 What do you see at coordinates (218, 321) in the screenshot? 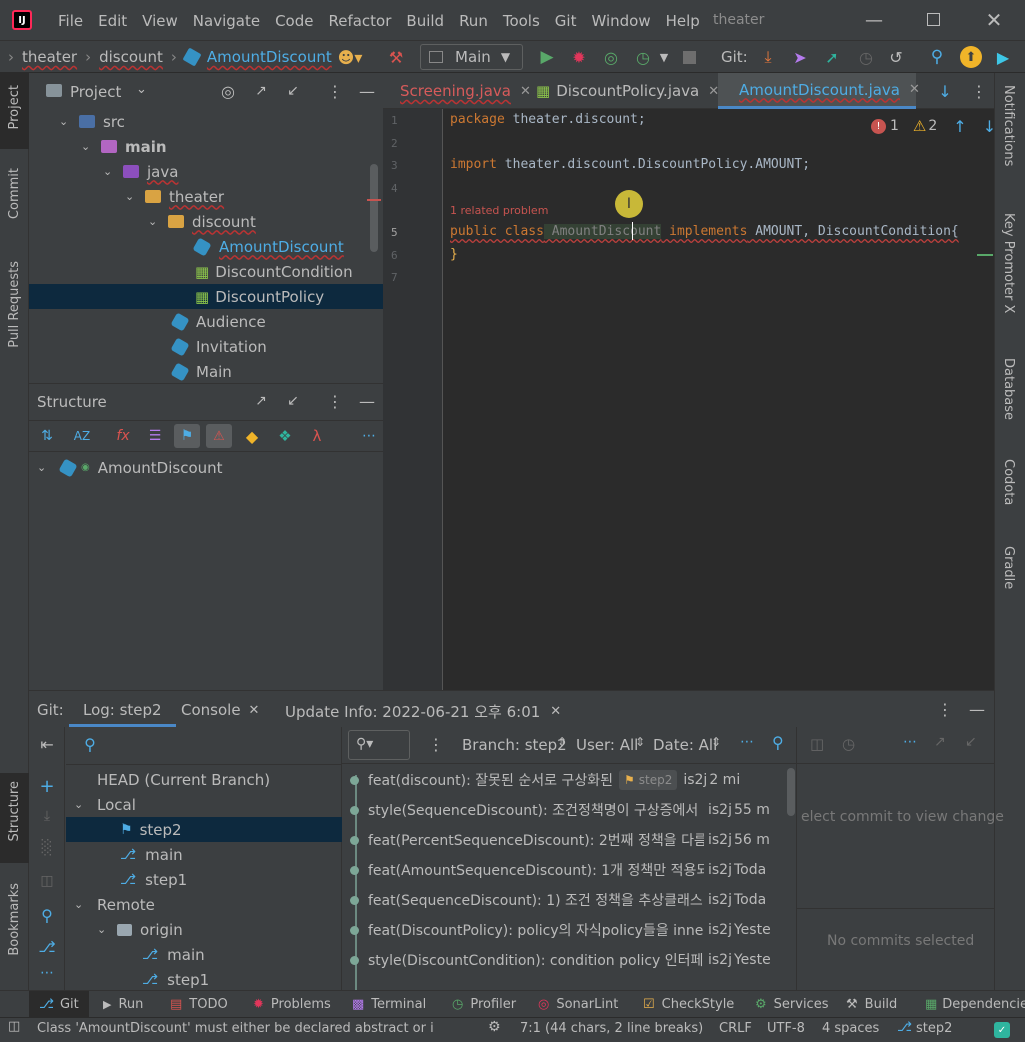
I see `tree-item-audience: Audience` at bounding box center [218, 321].